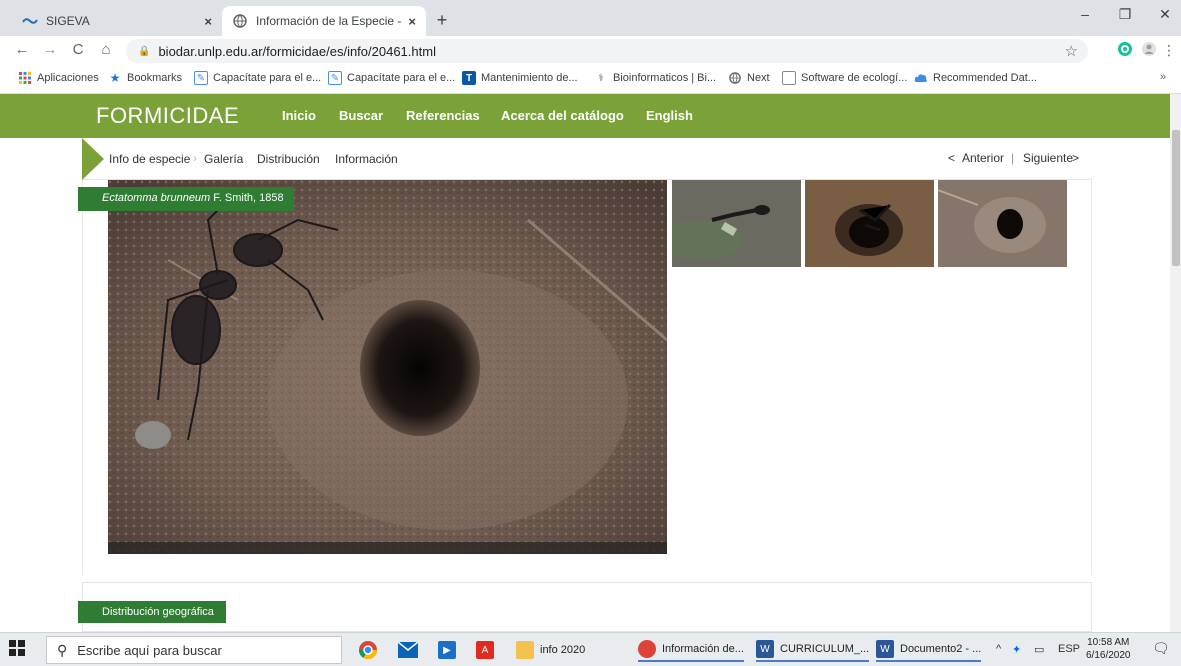 The image size is (1181, 666). I want to click on bookmark-label: Bookmarks, so click(155, 78).